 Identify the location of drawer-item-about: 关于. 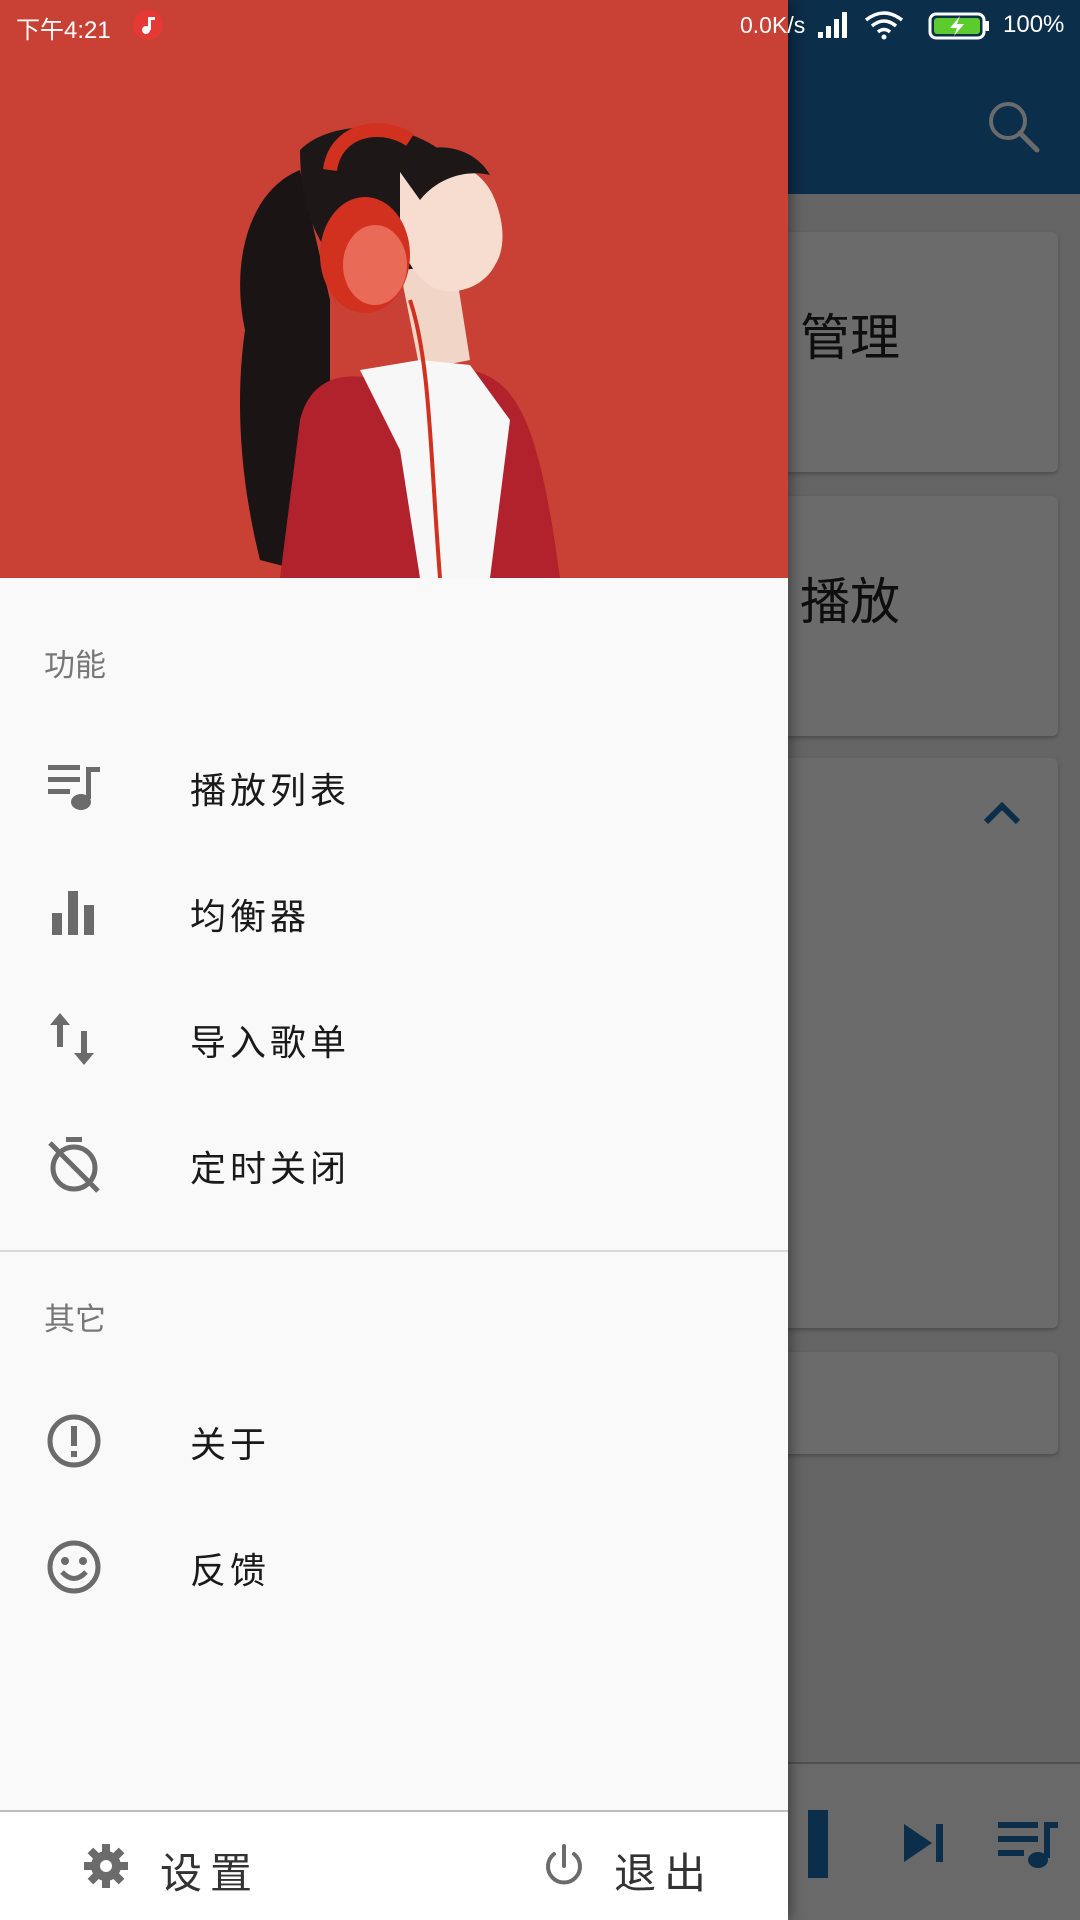
(394, 1441).